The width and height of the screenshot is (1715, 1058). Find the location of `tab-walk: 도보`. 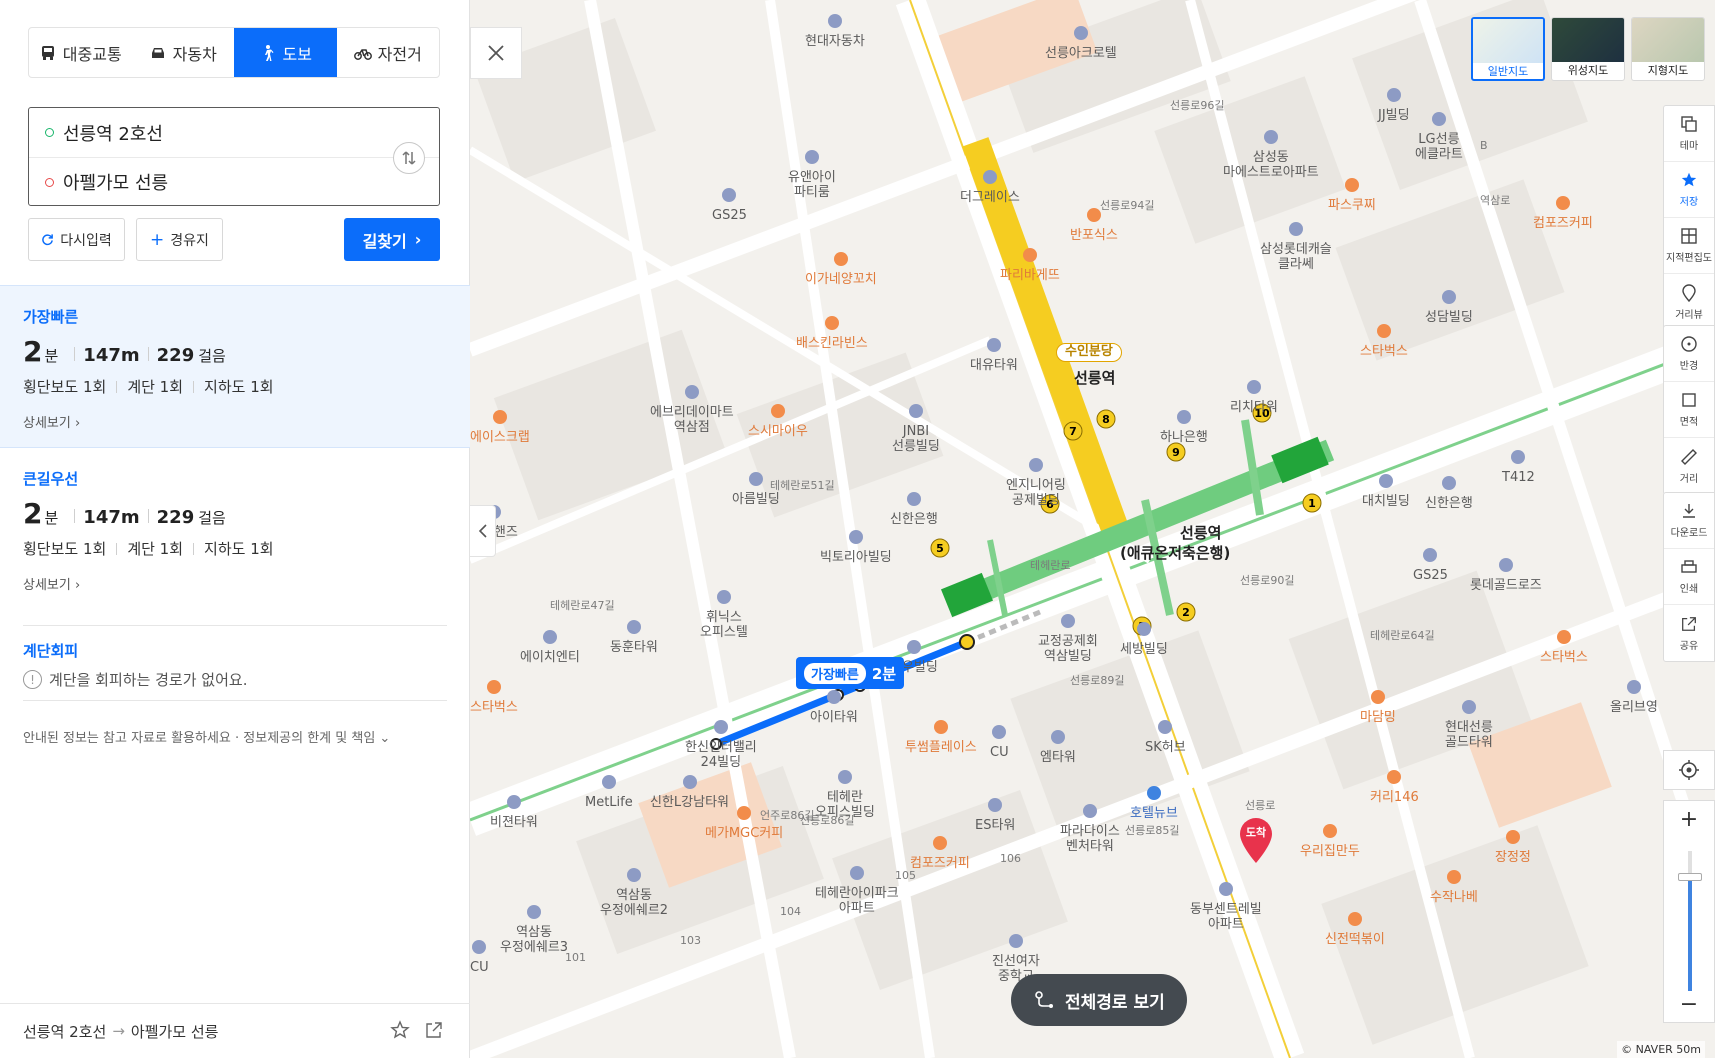

tab-walk: 도보 is located at coordinates (285, 52).